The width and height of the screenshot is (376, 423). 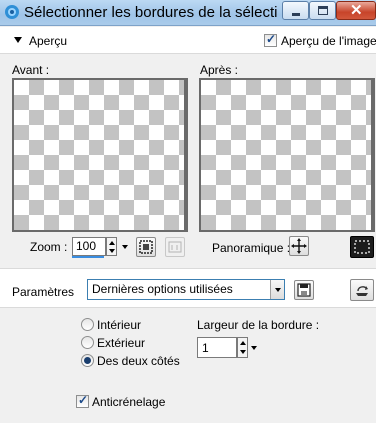 I want to click on antialias-checkbox: ✓, so click(x=82, y=400).